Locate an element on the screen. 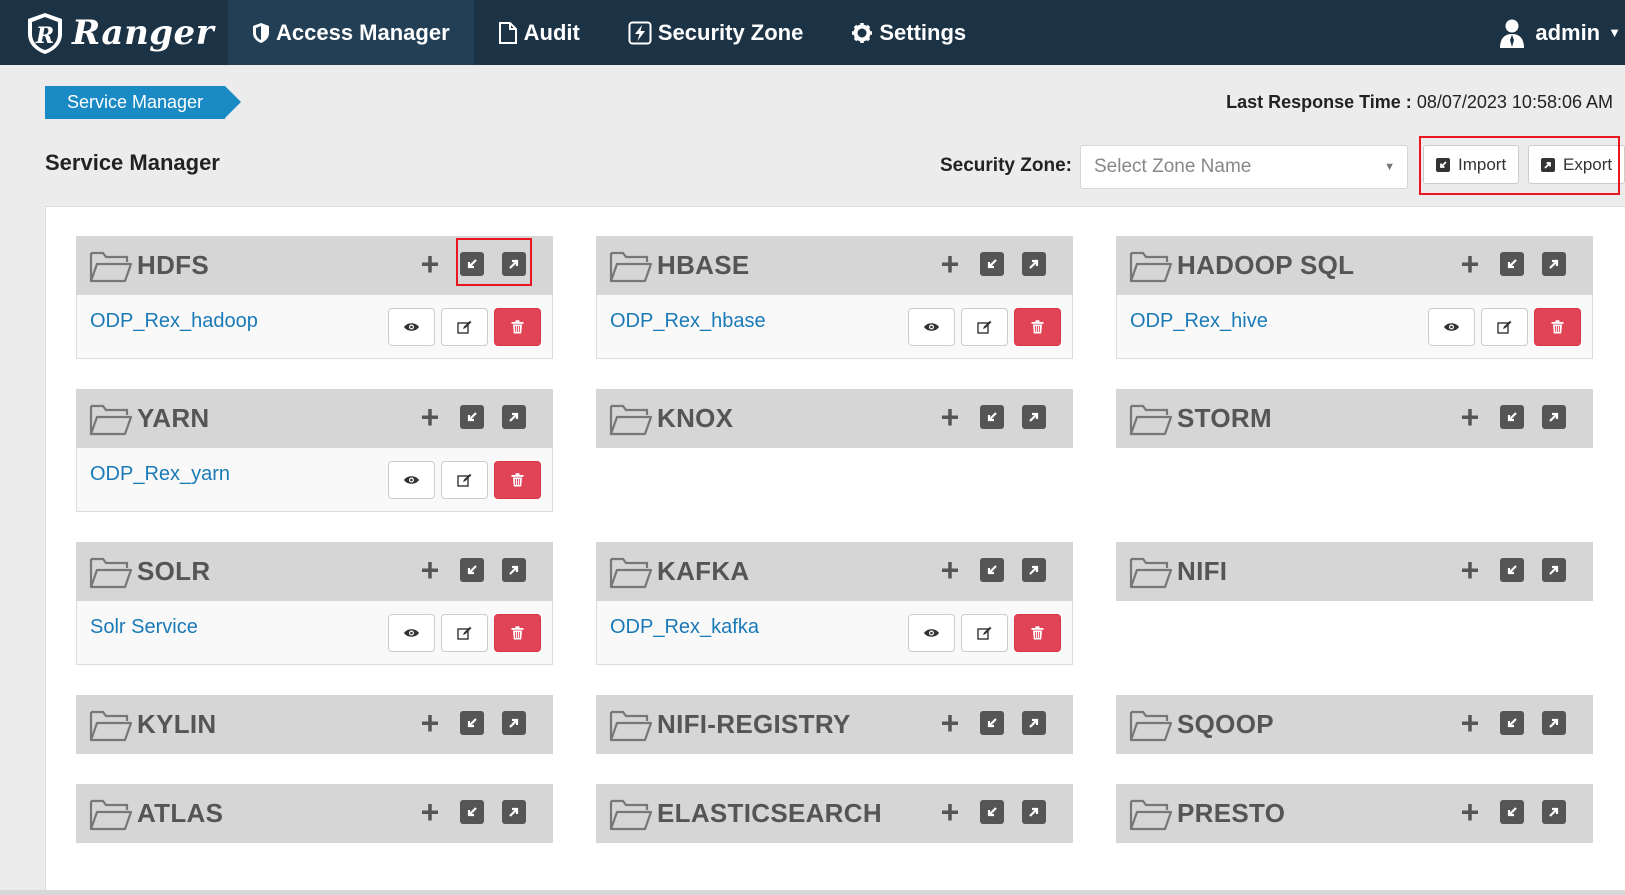 This screenshot has height=895, width=1625. nav-security-zone: Security Zone is located at coordinates (715, 32).